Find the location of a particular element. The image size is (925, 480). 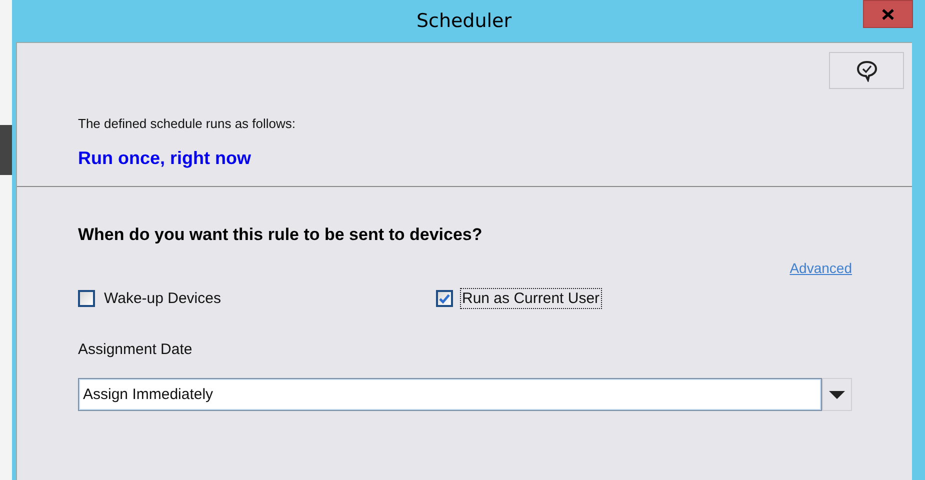

checkbox-label: Run as Current User is located at coordinates (531, 298).